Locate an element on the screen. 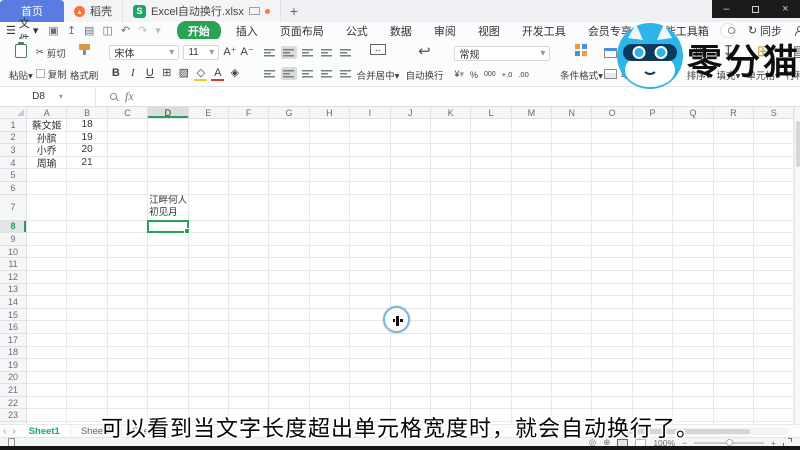  cell-C9 is located at coordinates (128, 239).